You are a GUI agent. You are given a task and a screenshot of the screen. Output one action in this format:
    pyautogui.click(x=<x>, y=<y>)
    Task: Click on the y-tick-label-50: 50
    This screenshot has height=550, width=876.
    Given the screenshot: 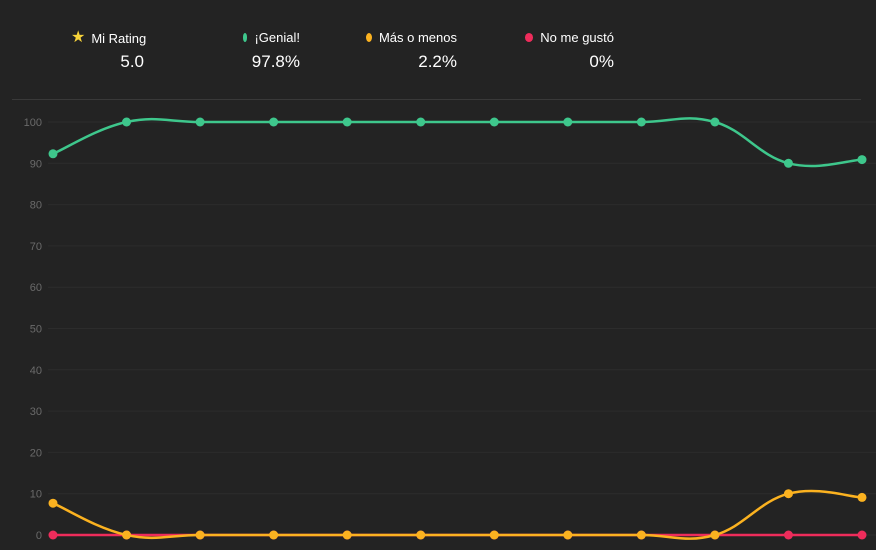 What is the action you would take?
    pyautogui.click(x=36, y=330)
    